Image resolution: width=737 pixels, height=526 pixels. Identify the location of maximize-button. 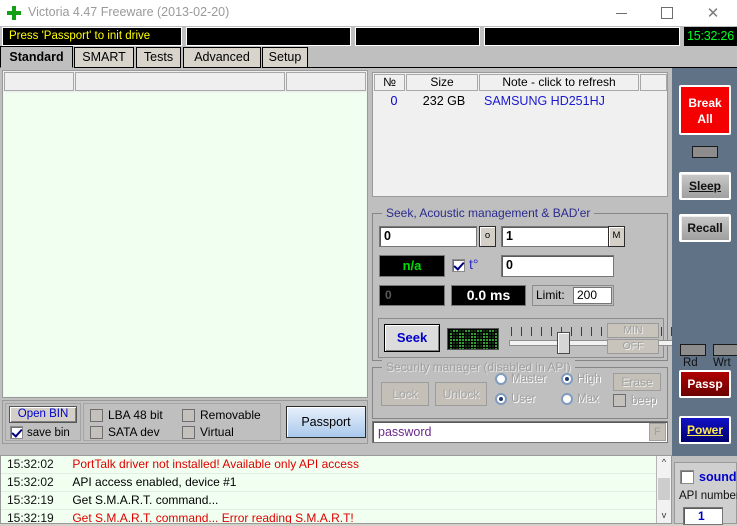
(667, 13).